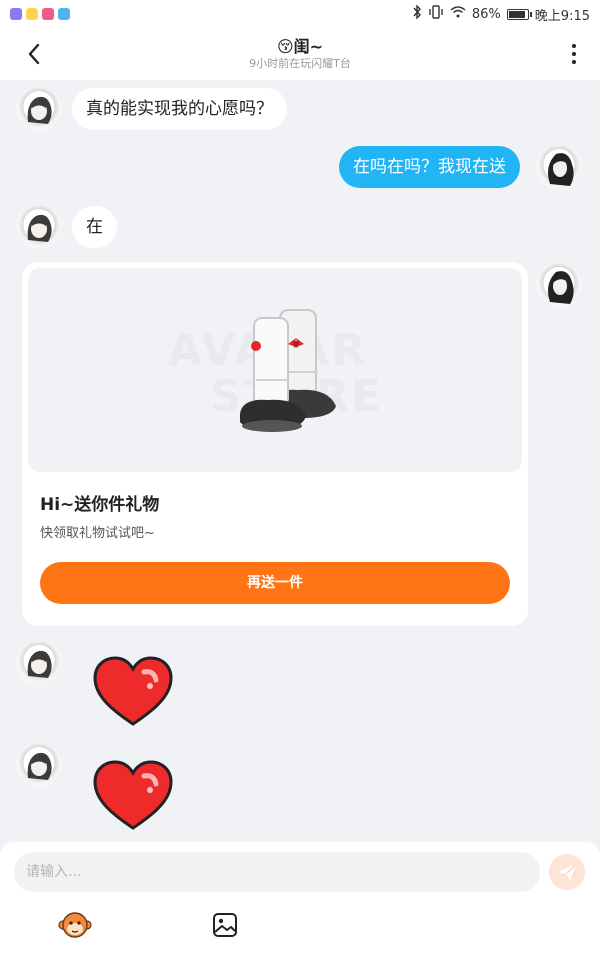 This screenshot has height=960, width=600. I want to click on chat-title-block: 😚闺~ 9小时前在玩闪耀T台, so click(300, 54).